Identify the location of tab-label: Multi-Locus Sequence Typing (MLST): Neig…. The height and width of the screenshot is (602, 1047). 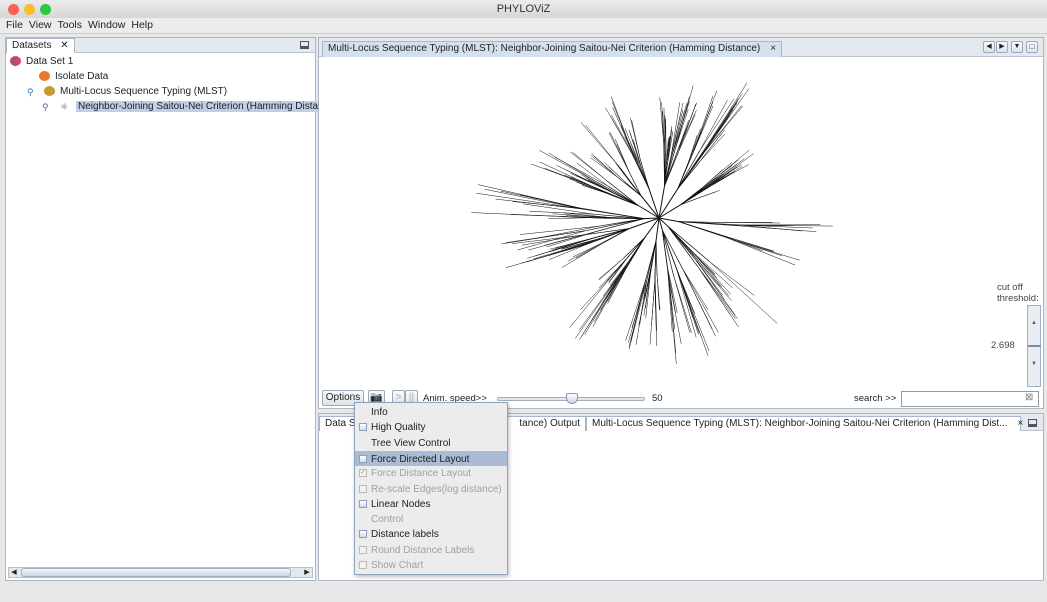
(800, 423).